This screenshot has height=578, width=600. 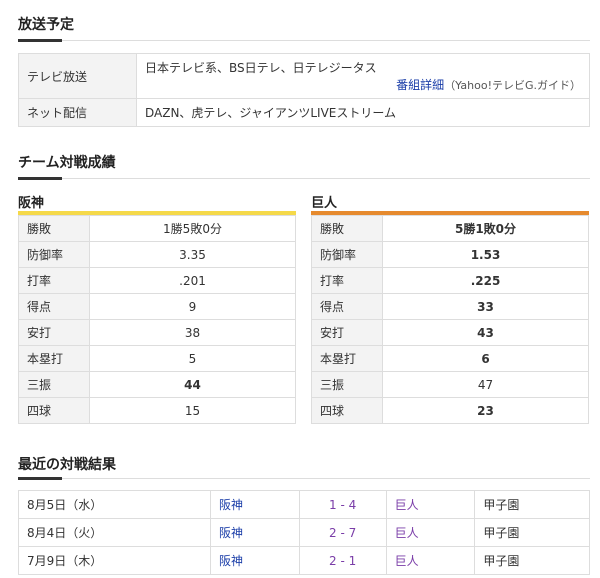 What do you see at coordinates (192, 410) in the screenshot?
I see `stat-value: 15` at bounding box center [192, 410].